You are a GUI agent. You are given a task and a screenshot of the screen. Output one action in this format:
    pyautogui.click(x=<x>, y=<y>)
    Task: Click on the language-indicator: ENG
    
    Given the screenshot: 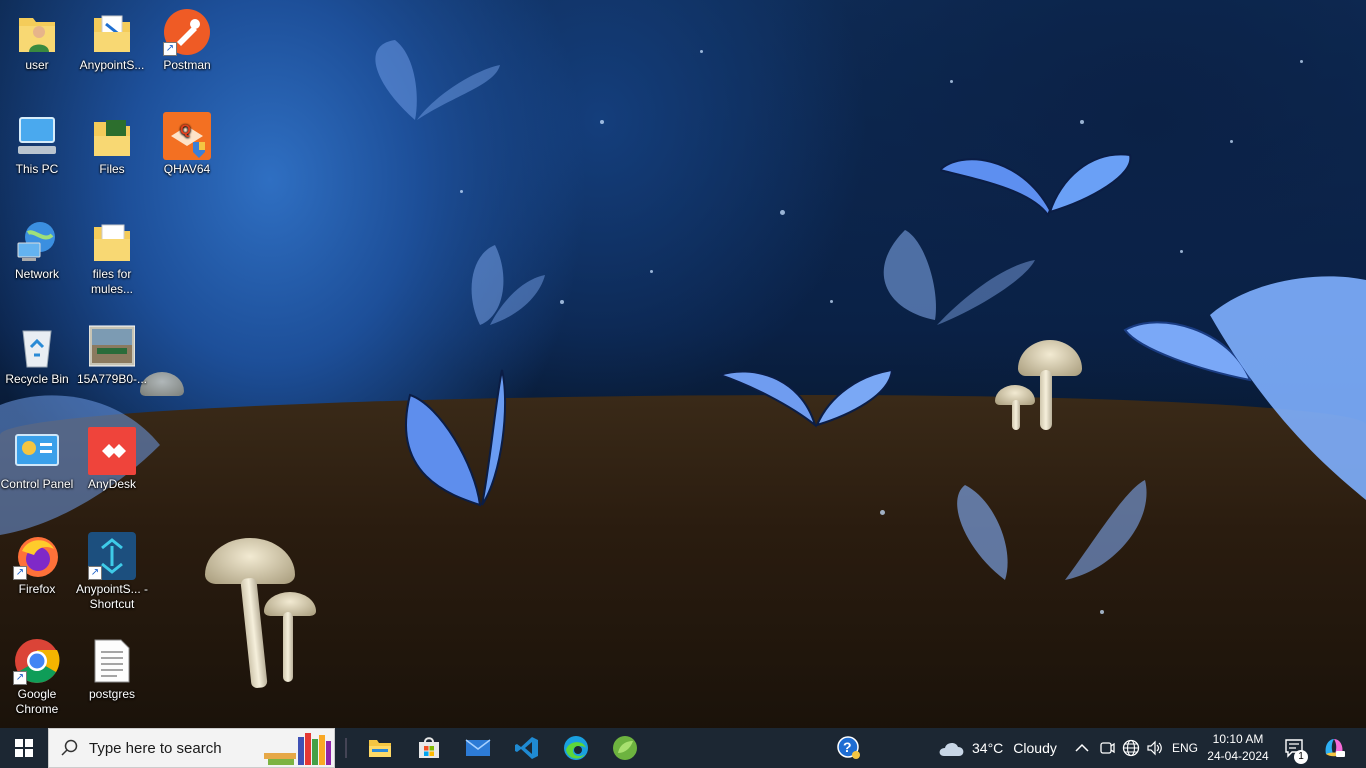 What is the action you would take?
    pyautogui.click(x=1185, y=748)
    